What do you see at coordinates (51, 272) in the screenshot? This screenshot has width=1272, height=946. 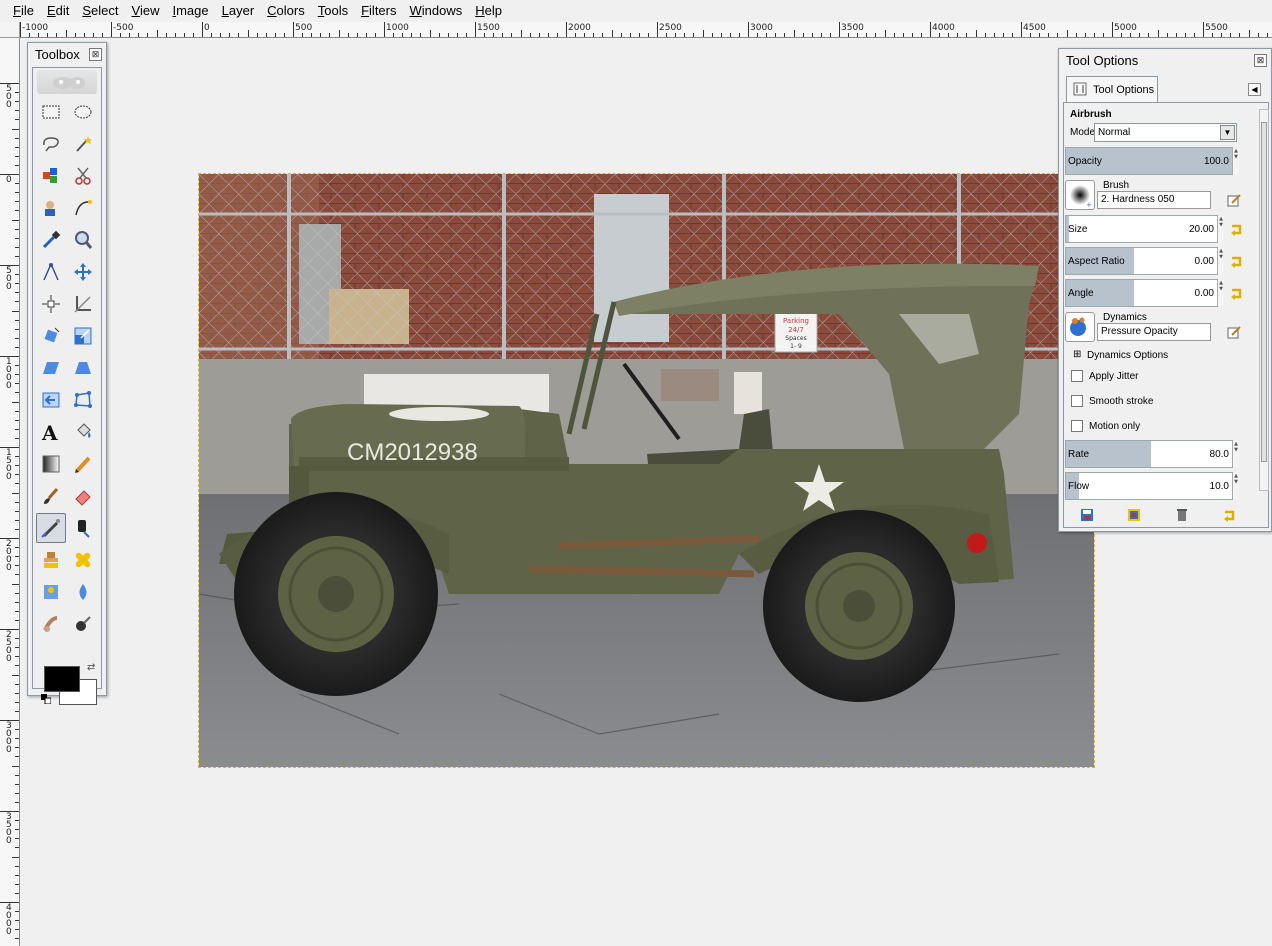 I see `measure-tool-icon` at bounding box center [51, 272].